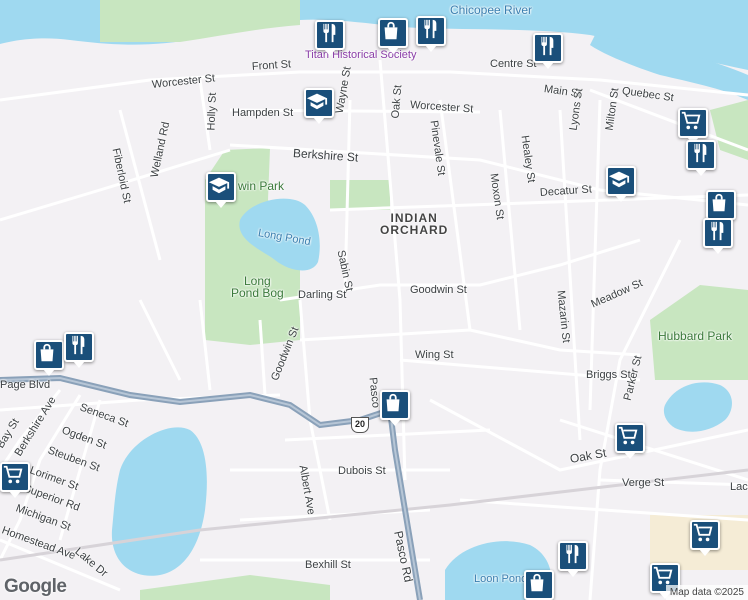 Image resolution: width=748 pixels, height=600 pixels. Describe the element at coordinates (697, 407) in the screenshot. I see `east-pond-water` at that location.